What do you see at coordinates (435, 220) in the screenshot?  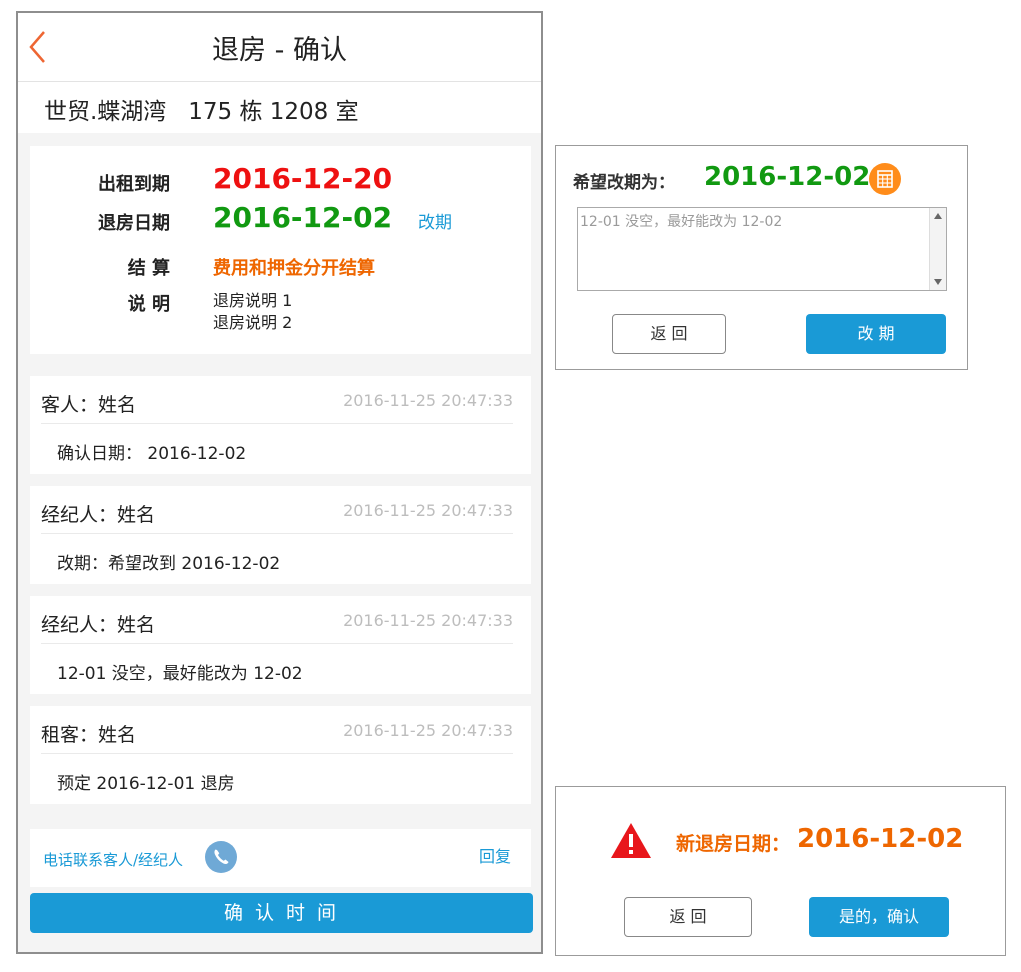 I see `change-date-link: 改期` at bounding box center [435, 220].